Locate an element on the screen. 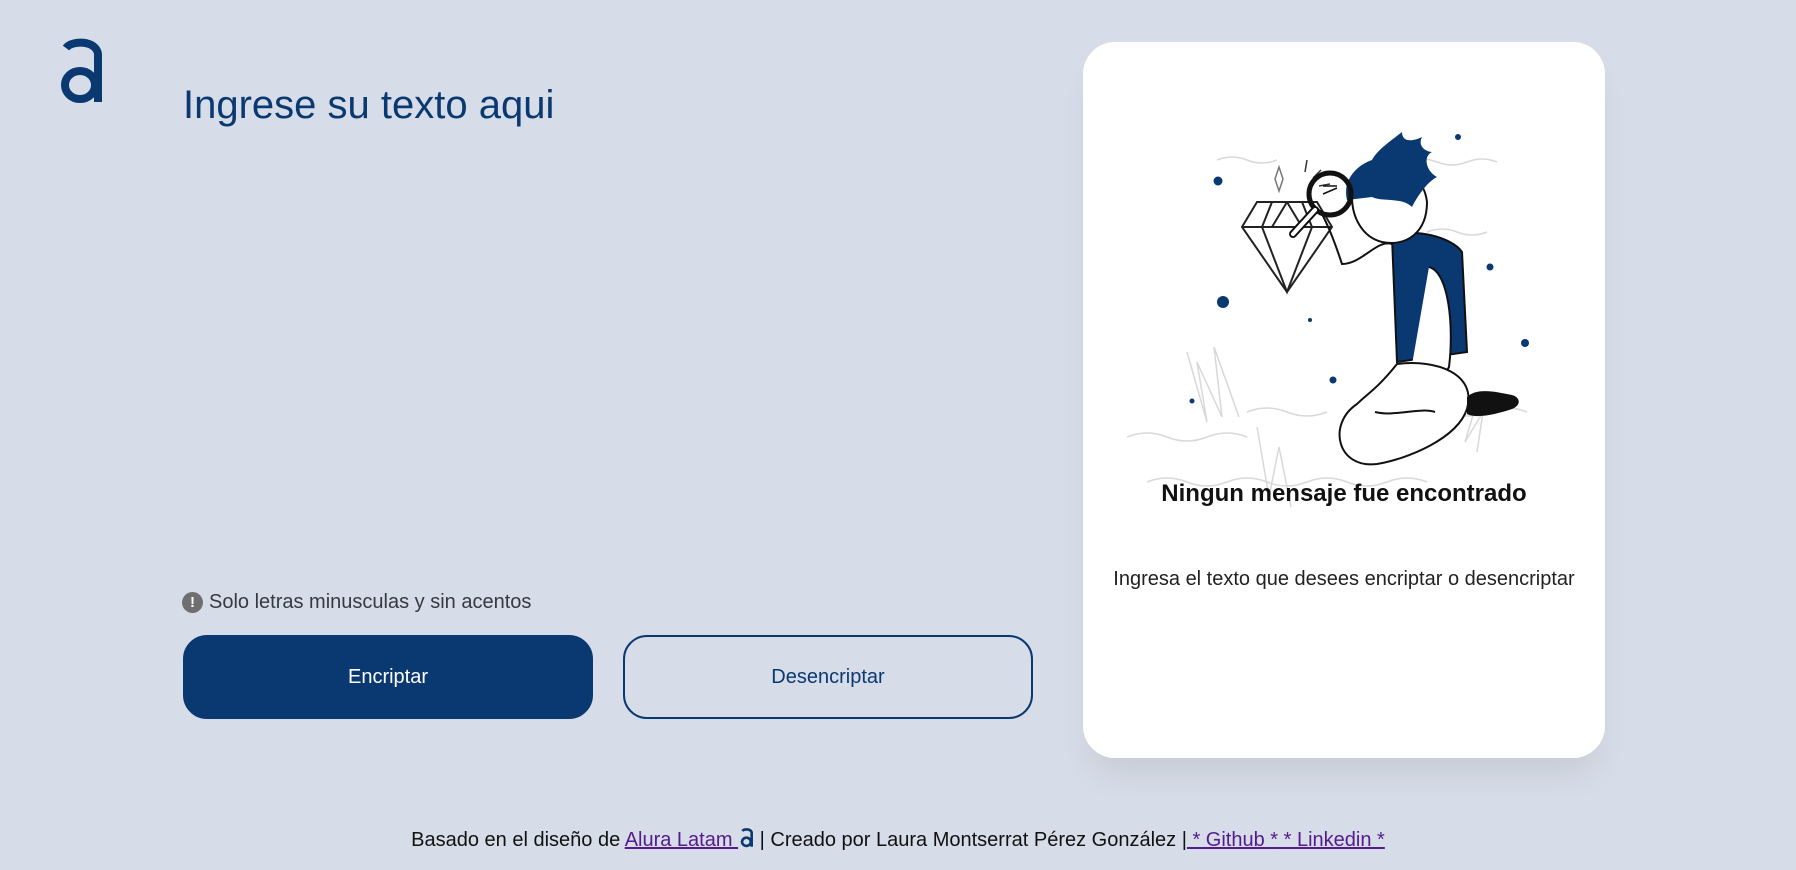 The width and height of the screenshot is (1796, 870). github-link: * Github * is located at coordinates (1232, 840).